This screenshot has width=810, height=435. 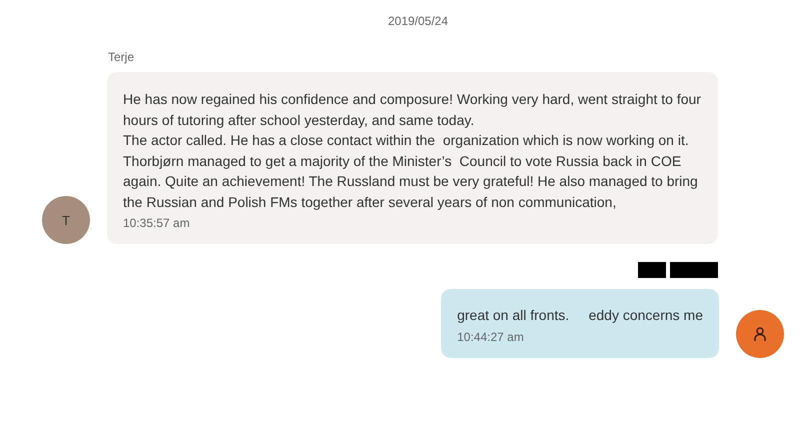 I want to click on message-time: 10:44:27 am, so click(x=491, y=337).